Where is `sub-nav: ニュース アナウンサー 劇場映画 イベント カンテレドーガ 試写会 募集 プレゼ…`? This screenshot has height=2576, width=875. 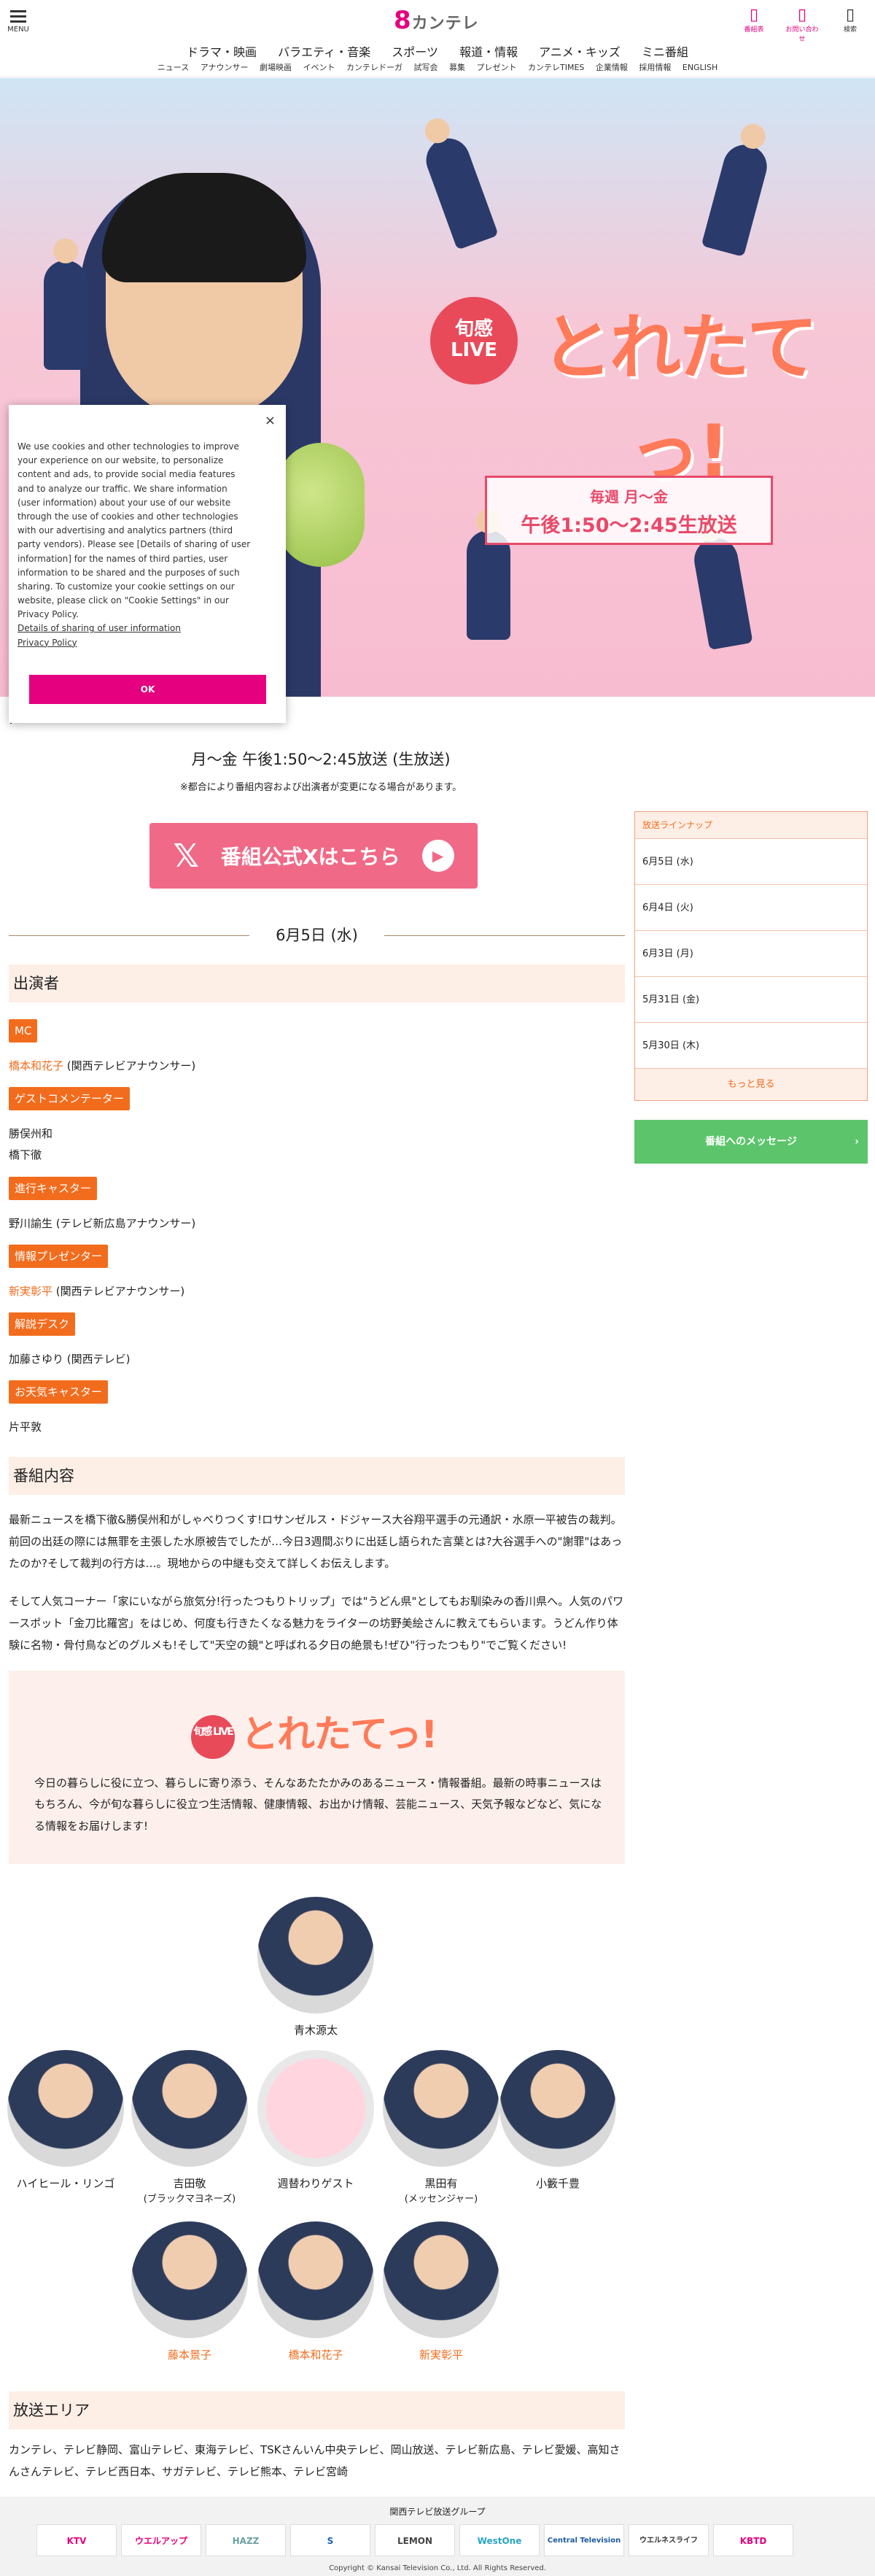 sub-nav: ニュース アナウンサー 劇場映画 イベント カンテレドーガ 試写会 募集 プレゼ… is located at coordinates (437, 67).